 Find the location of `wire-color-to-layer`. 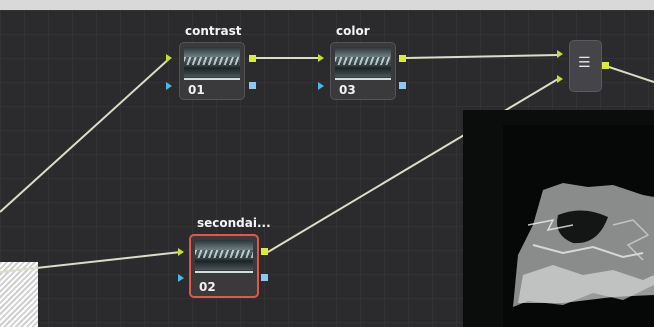

wire-color-to-layer is located at coordinates (482, 56).